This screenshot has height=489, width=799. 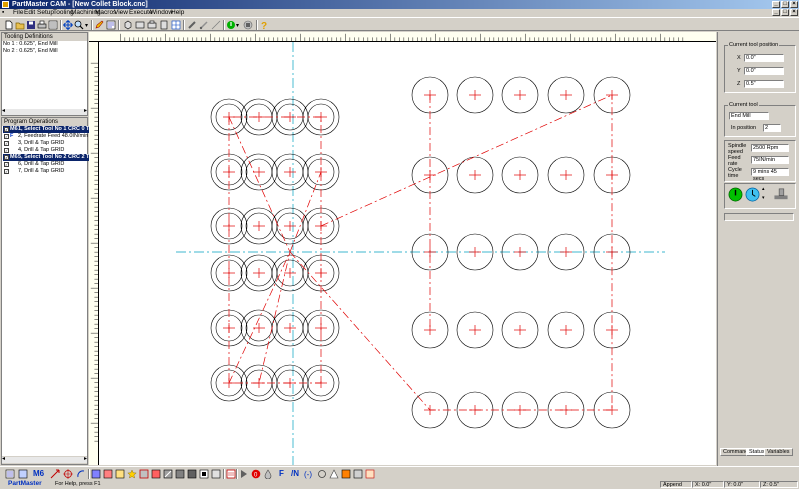 I want to click on rapid-move-icon, so click(x=55, y=474).